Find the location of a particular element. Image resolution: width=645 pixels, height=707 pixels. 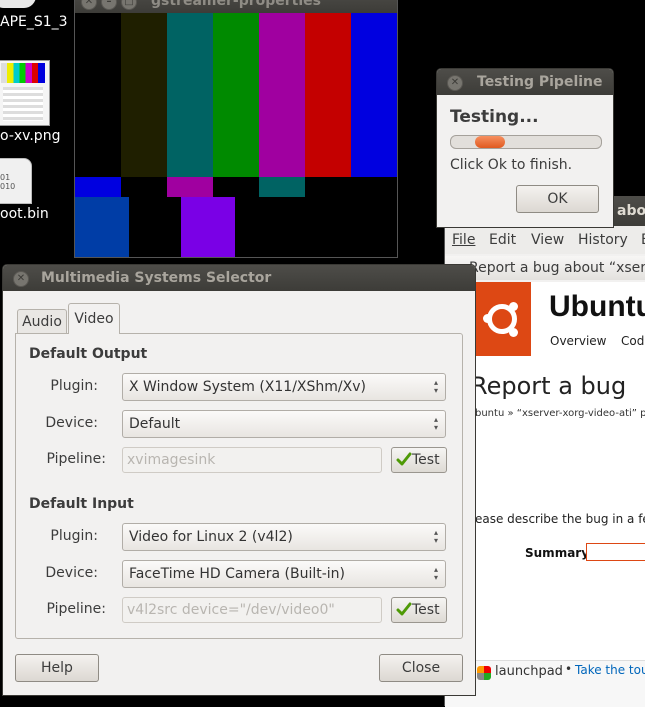

progress-fill is located at coordinates (490, 142).